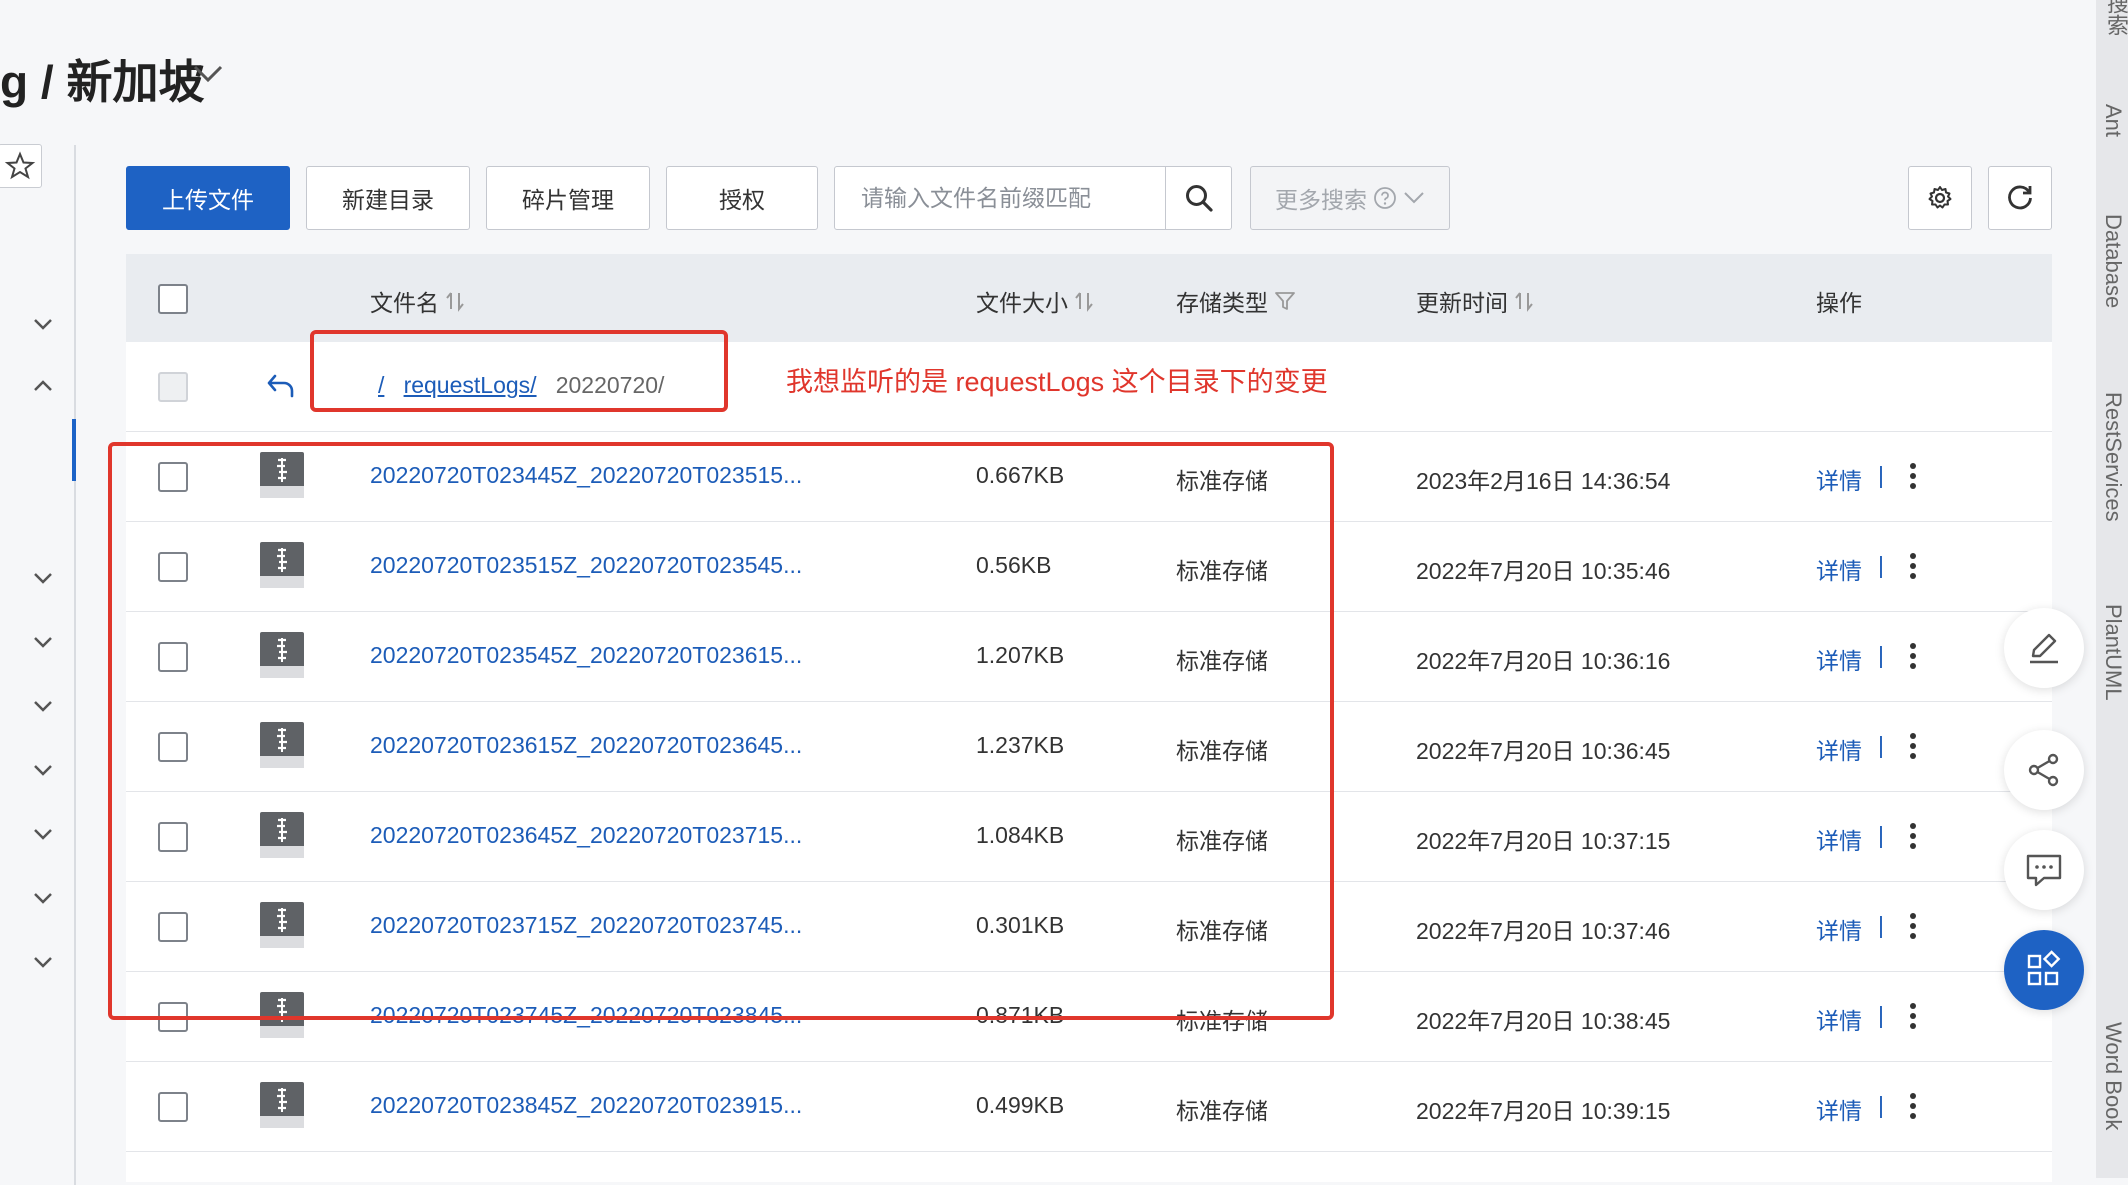 The width and height of the screenshot is (2128, 1185). I want to click on edit-float-button, so click(2044, 648).